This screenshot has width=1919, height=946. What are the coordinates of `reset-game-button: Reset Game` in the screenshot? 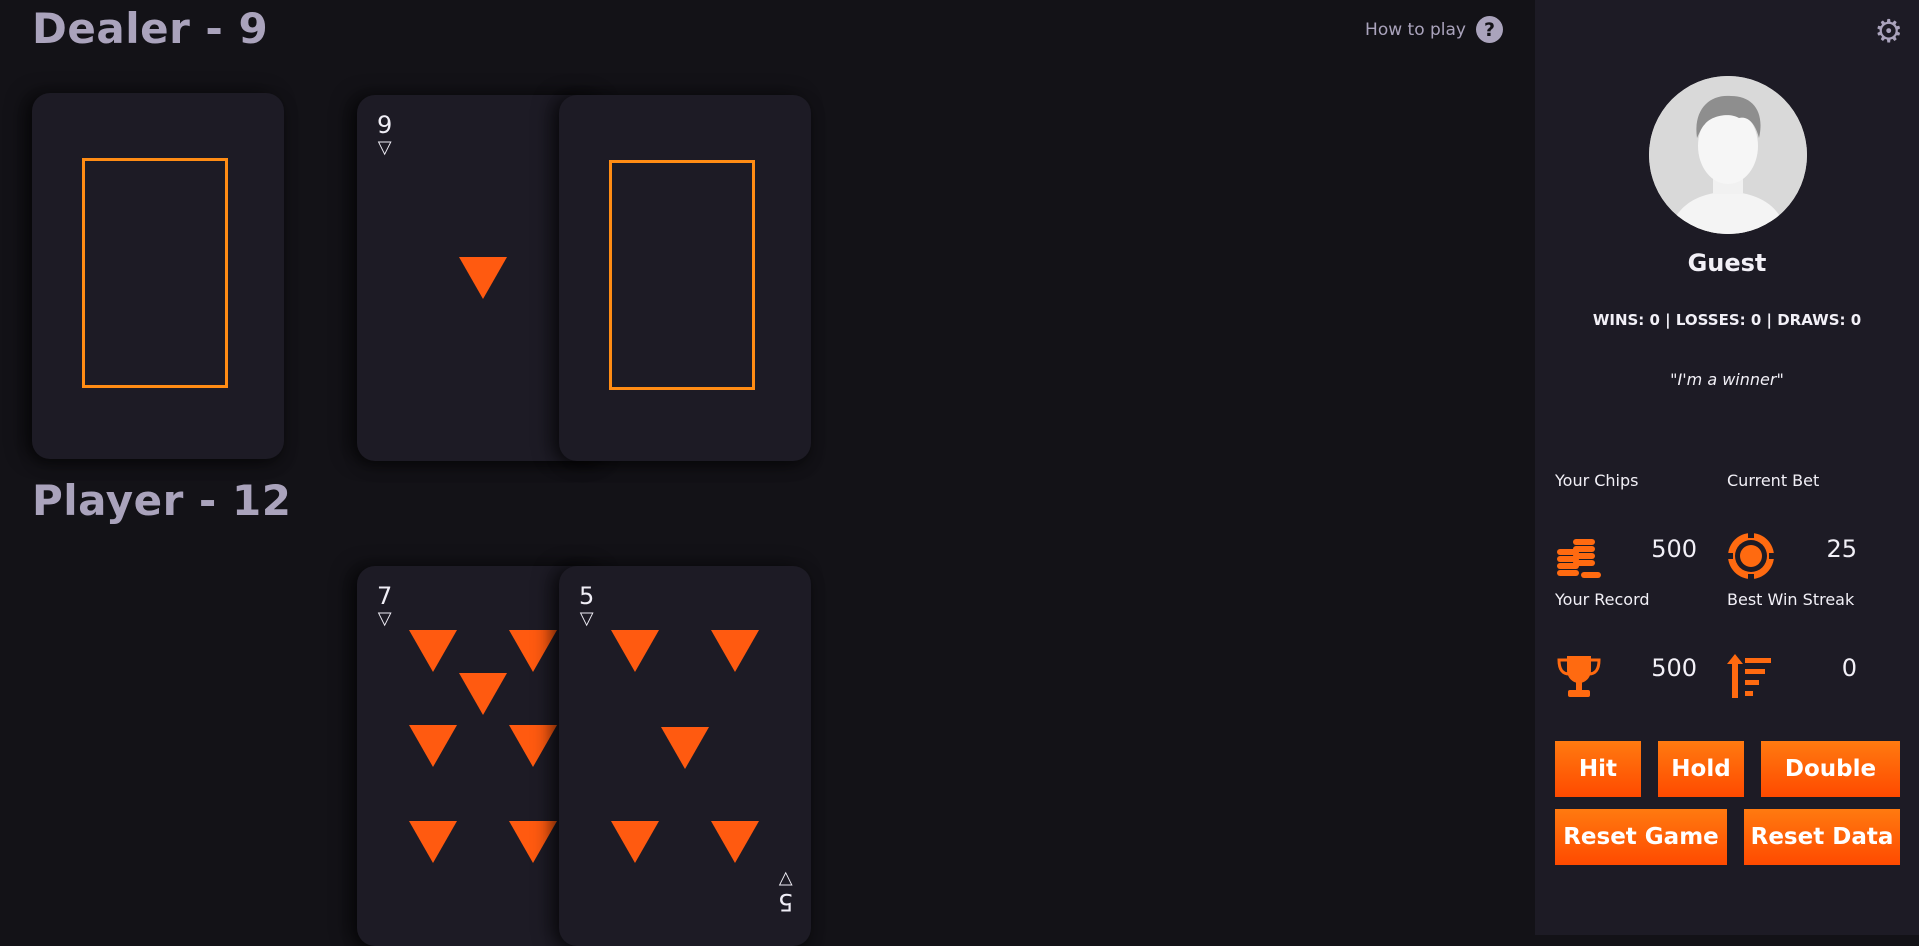 It's located at (1641, 837).